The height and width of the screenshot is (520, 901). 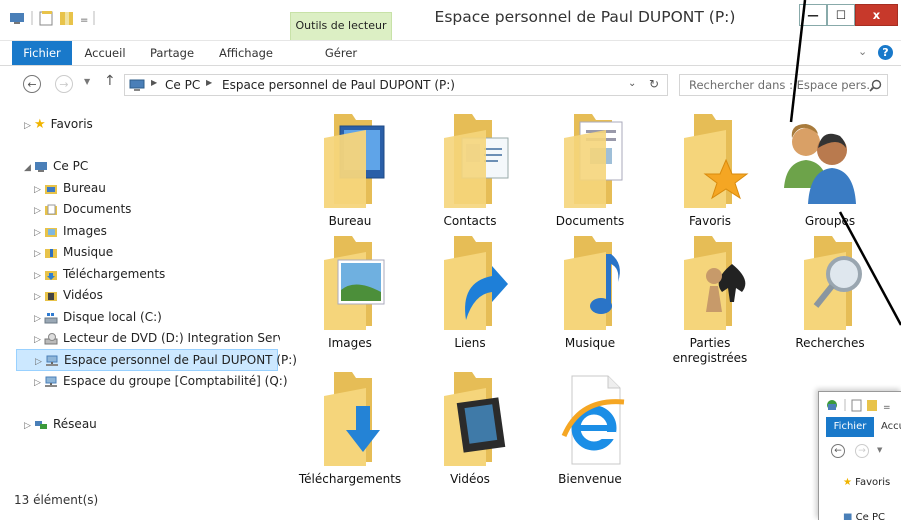 I want to click on overlay-quick-access-icons: =, so click(x=859, y=405).